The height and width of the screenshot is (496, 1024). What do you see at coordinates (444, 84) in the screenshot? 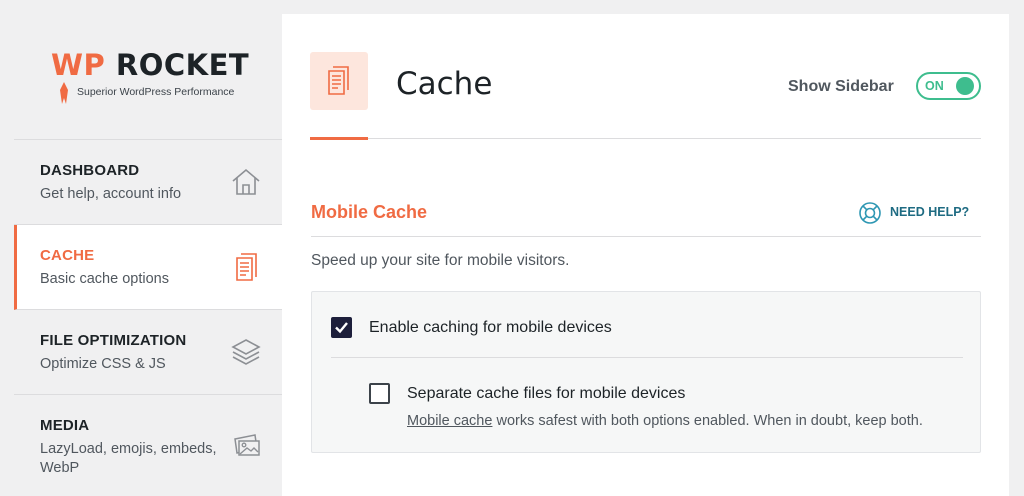
I see `page-title: Cache` at bounding box center [444, 84].